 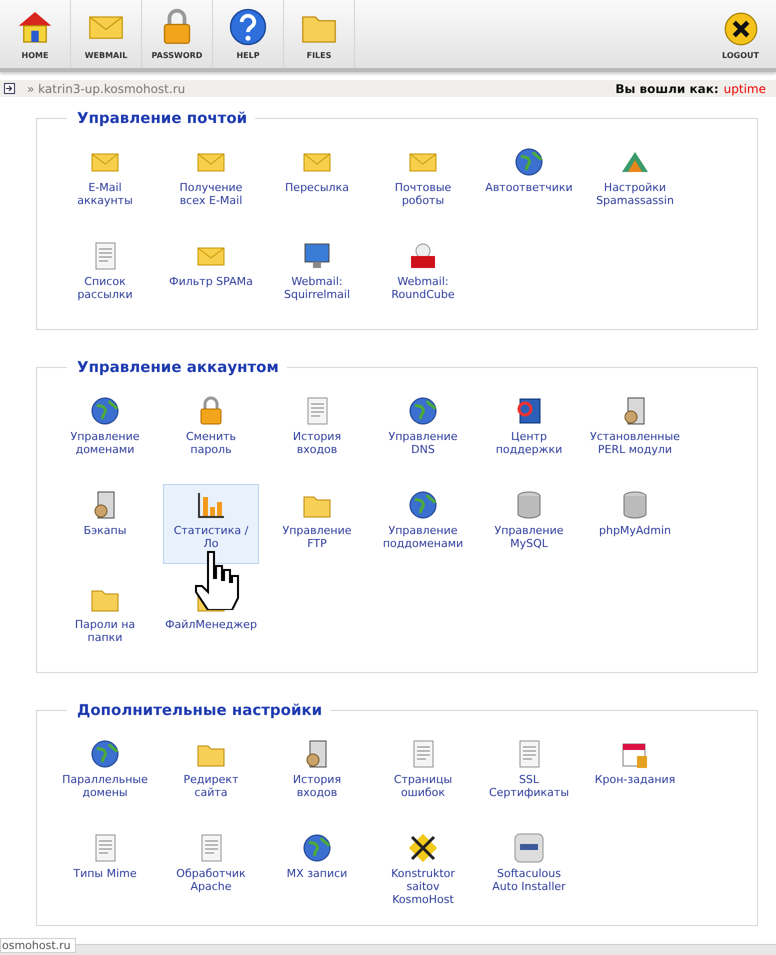 I want to click on close-icon, so click(x=740, y=29).